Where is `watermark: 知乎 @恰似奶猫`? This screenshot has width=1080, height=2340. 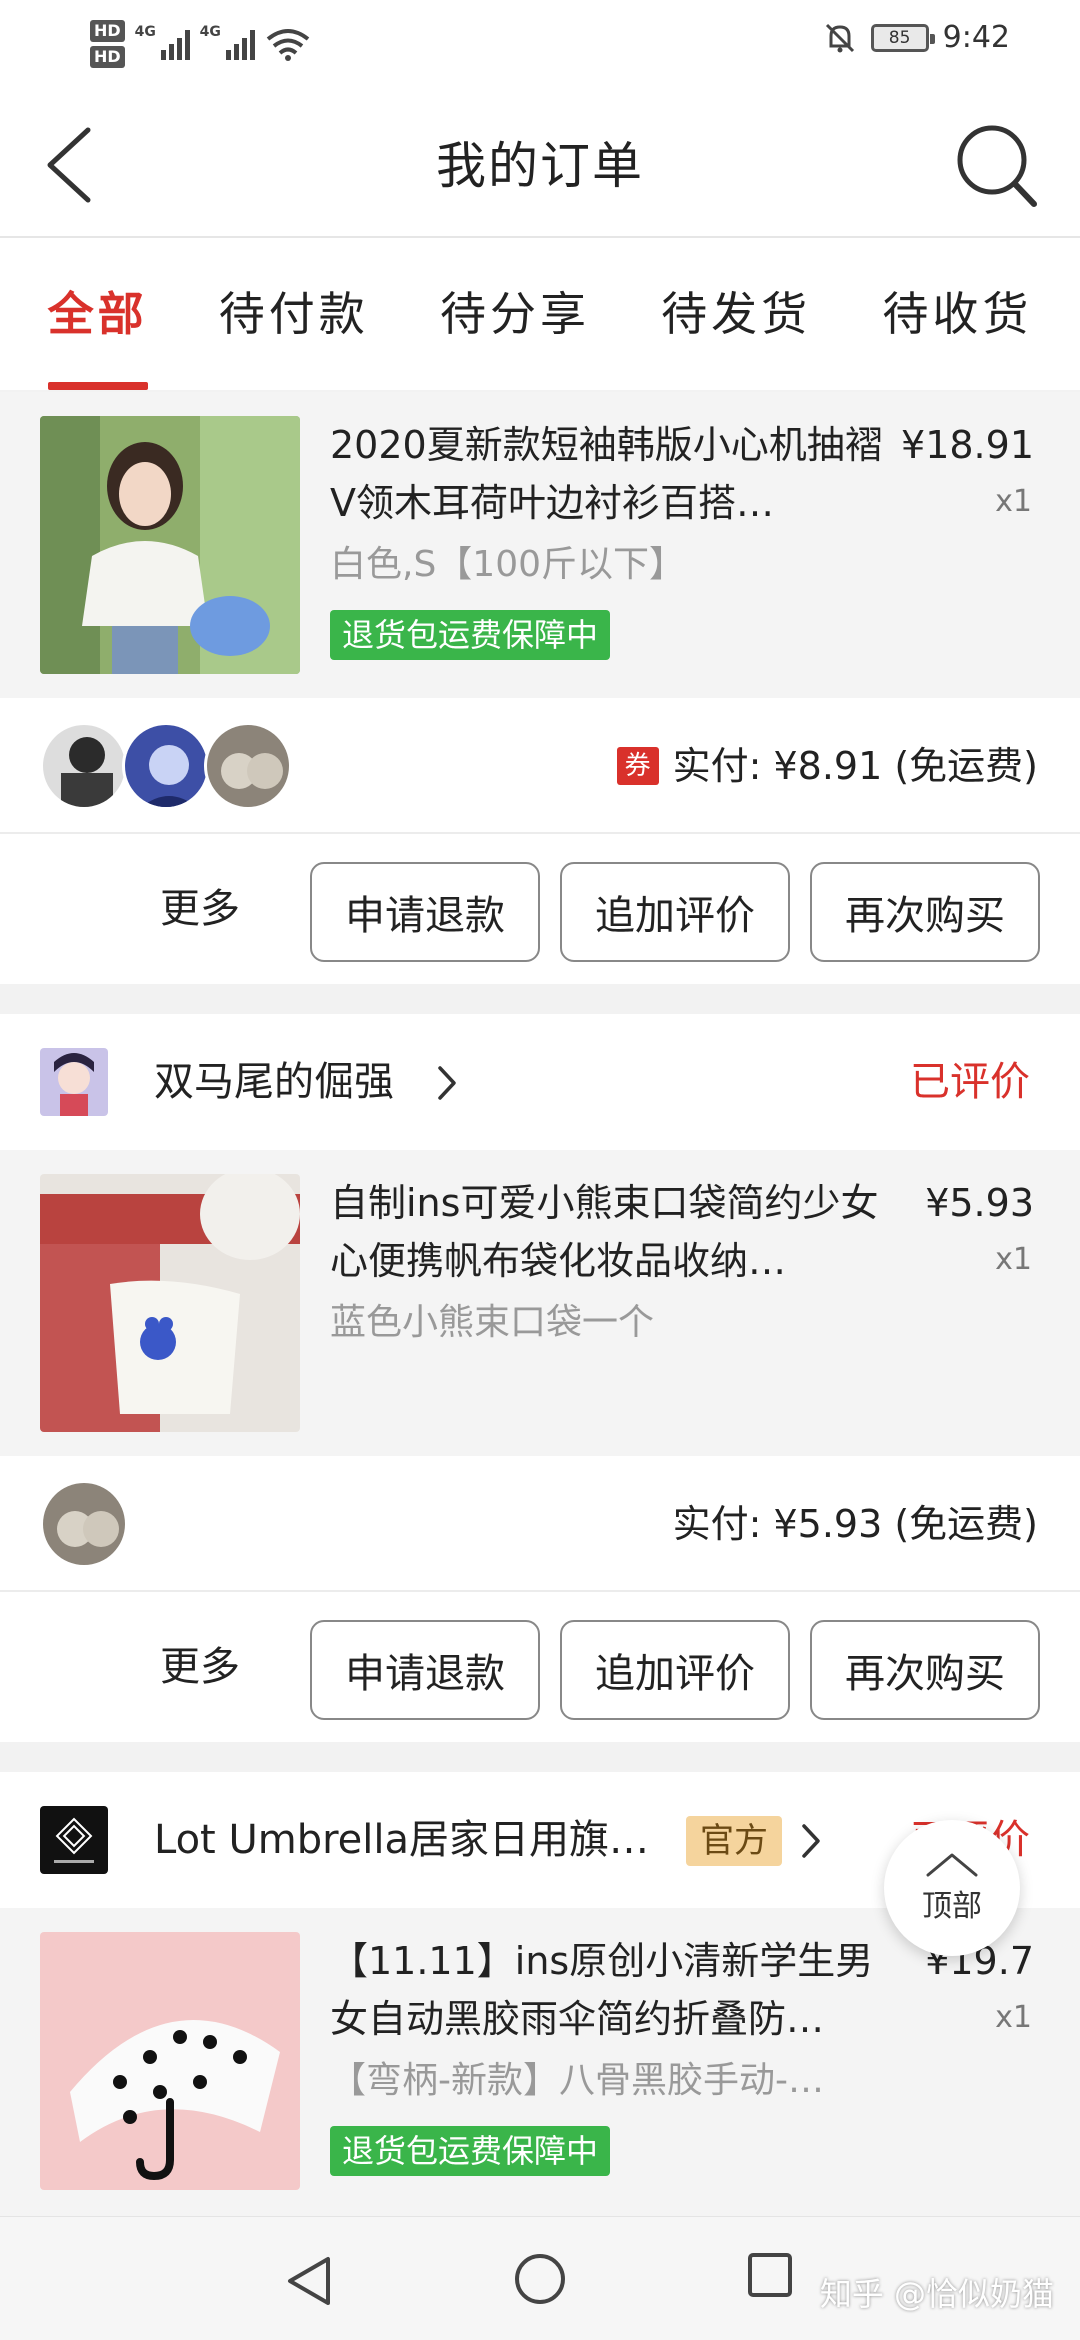 watermark: 知乎 @恰似奶猫 is located at coordinates (936, 2294).